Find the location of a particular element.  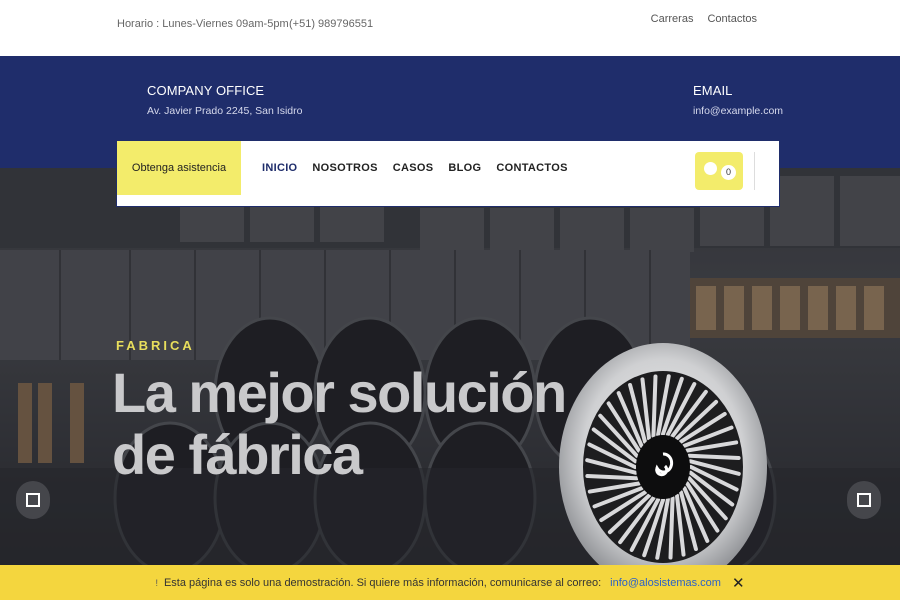

slider-next-button is located at coordinates (864, 500).